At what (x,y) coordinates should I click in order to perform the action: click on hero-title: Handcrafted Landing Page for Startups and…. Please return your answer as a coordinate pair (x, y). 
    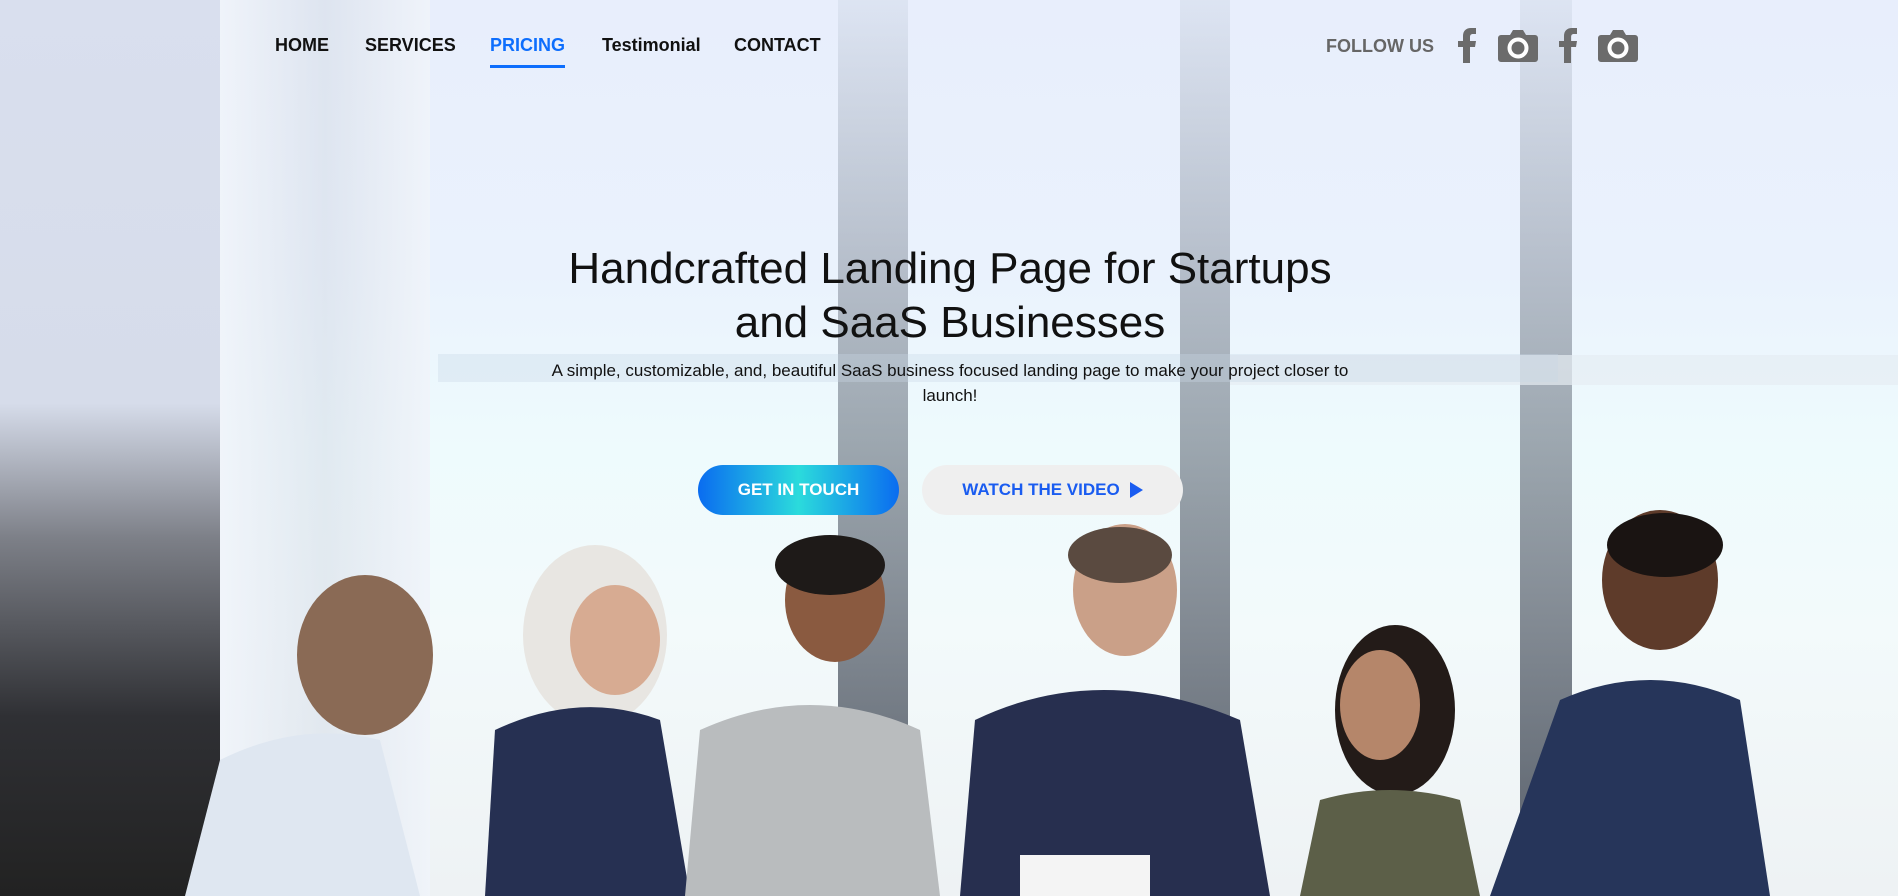
    Looking at the image, I should click on (950, 296).